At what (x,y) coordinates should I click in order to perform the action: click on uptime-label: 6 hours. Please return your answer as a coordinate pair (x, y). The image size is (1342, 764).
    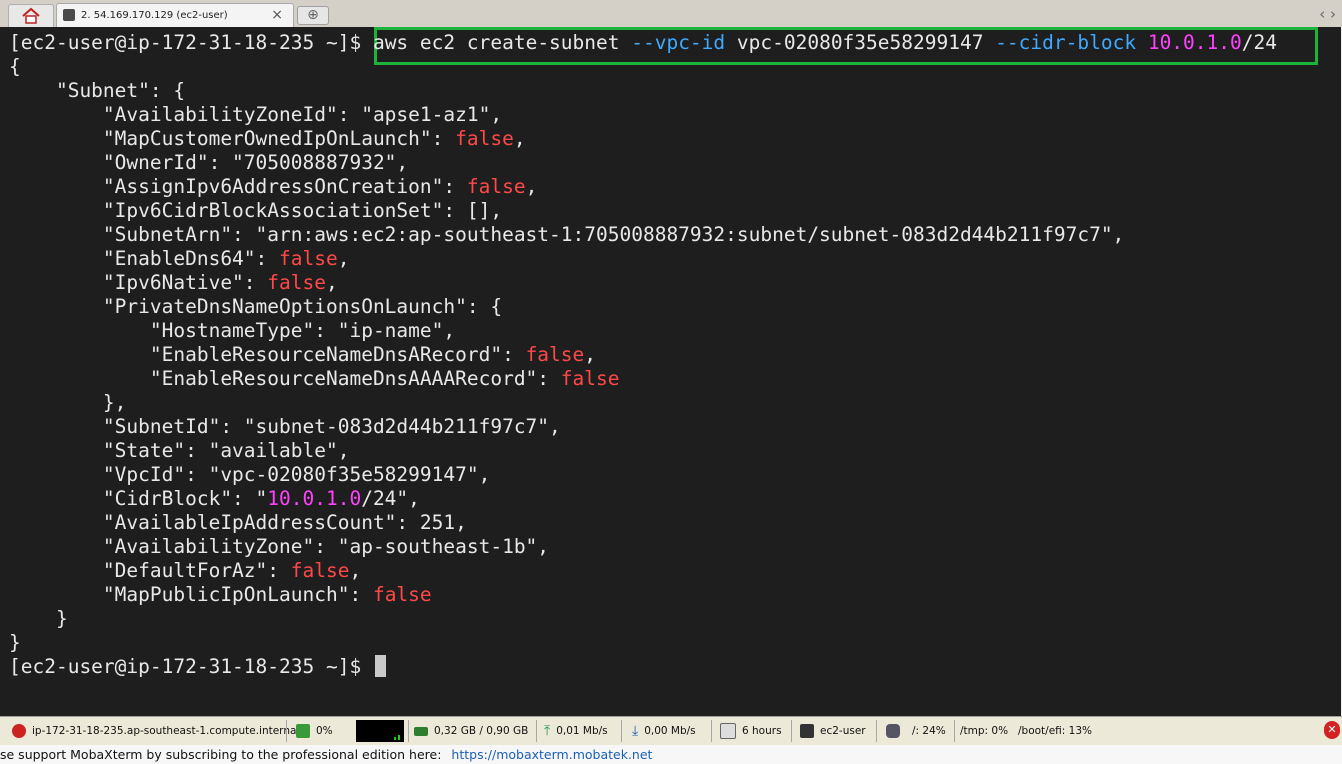
    Looking at the image, I should click on (762, 731).